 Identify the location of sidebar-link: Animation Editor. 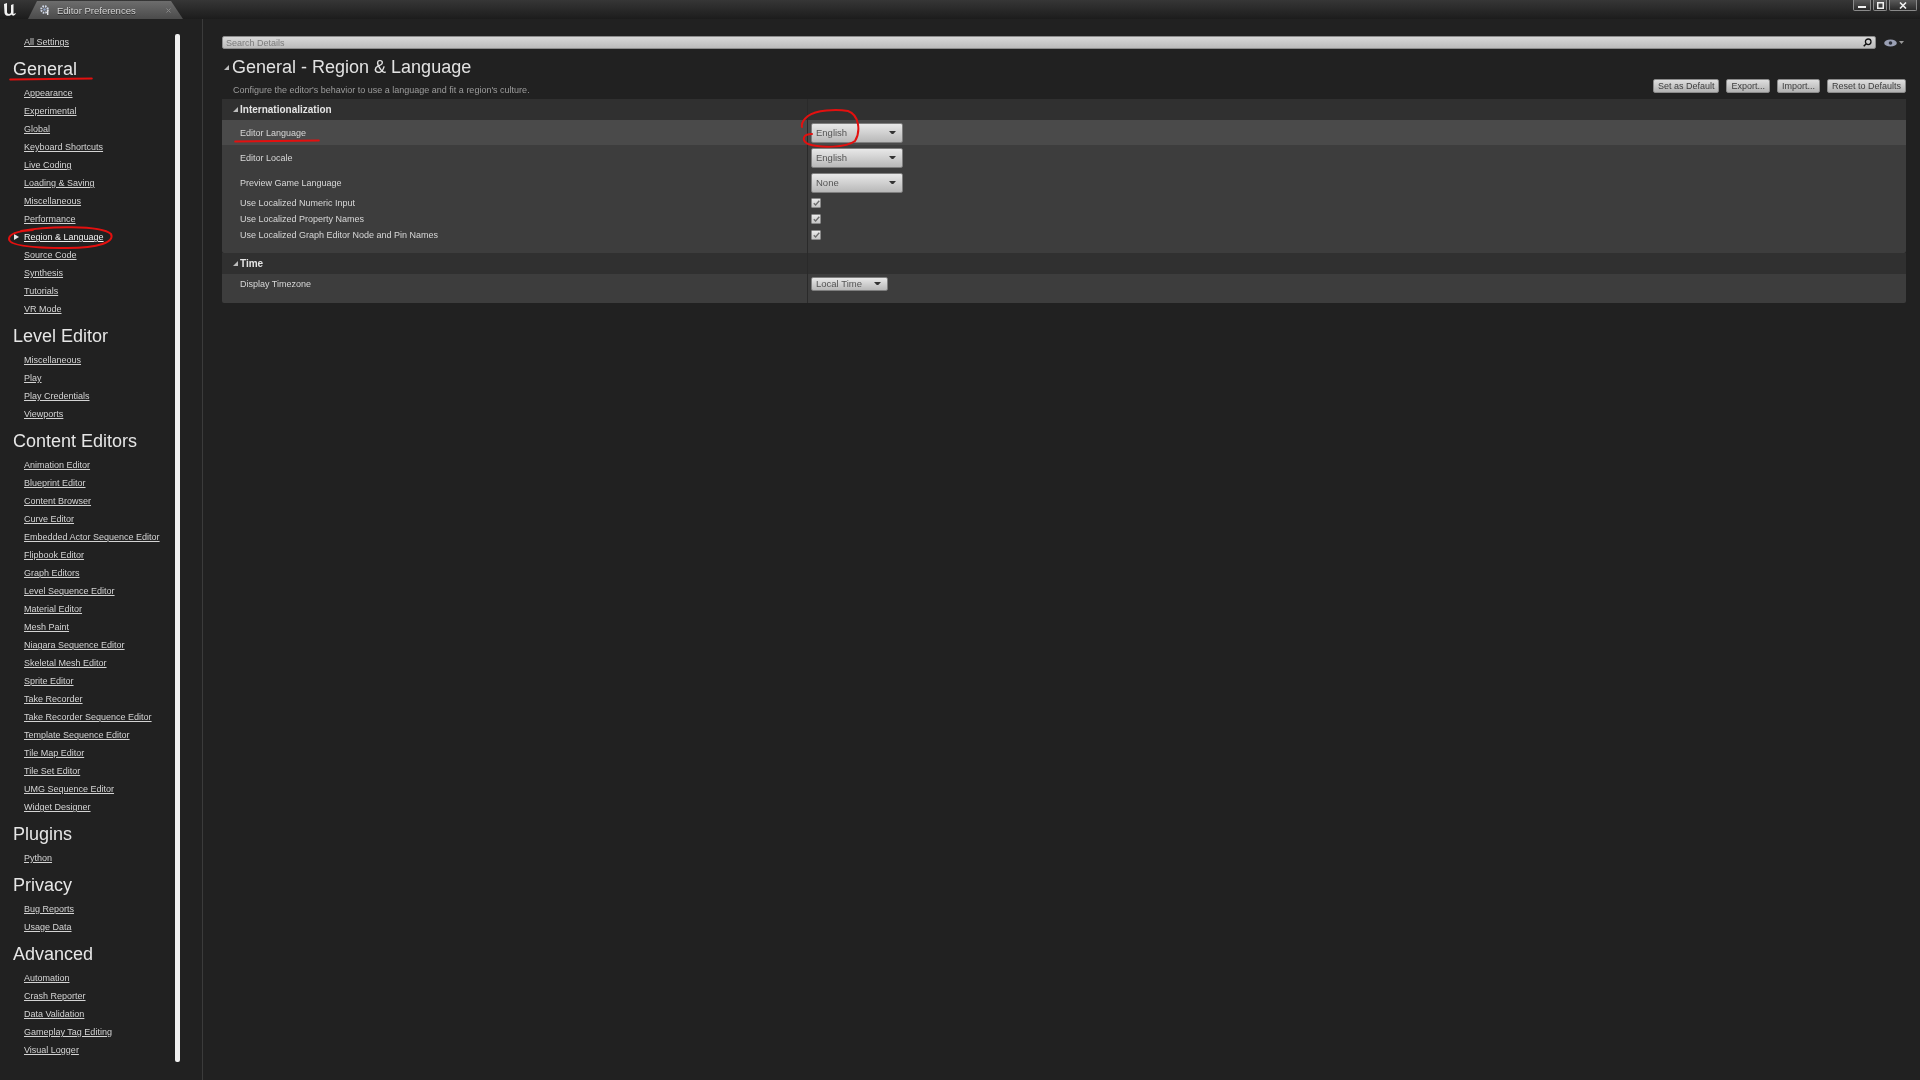
(57, 465).